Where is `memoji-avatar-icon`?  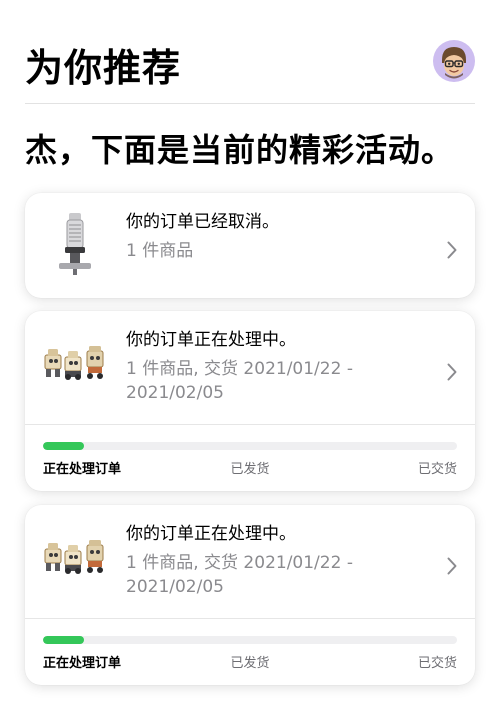 memoji-avatar-icon is located at coordinates (454, 63).